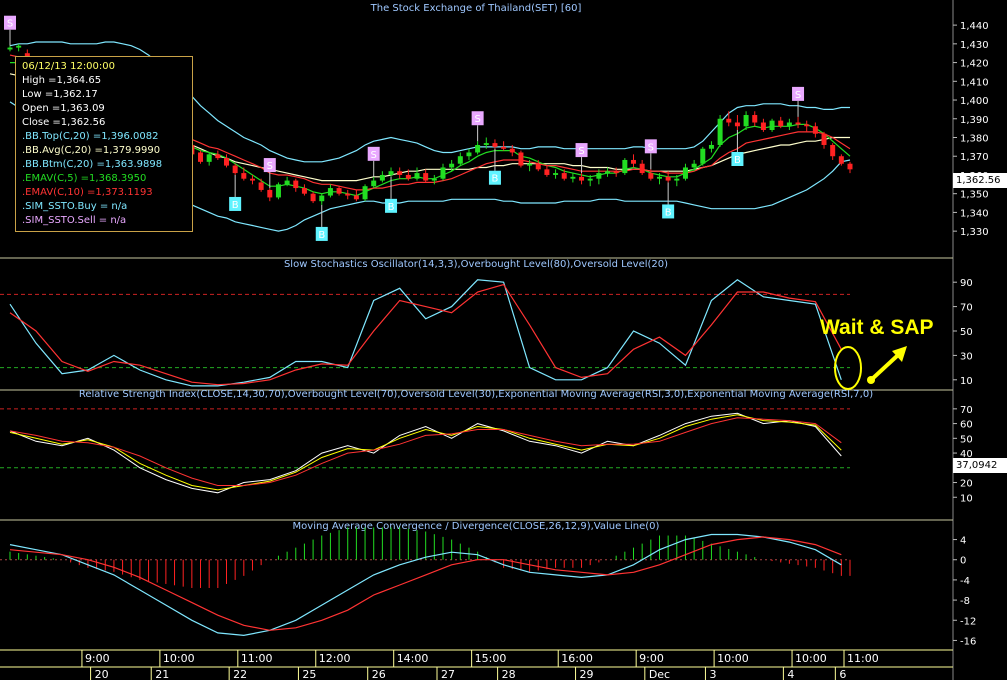 The height and width of the screenshot is (680, 1007). What do you see at coordinates (966, 308) in the screenshot?
I see `y-tick-label: 70` at bounding box center [966, 308].